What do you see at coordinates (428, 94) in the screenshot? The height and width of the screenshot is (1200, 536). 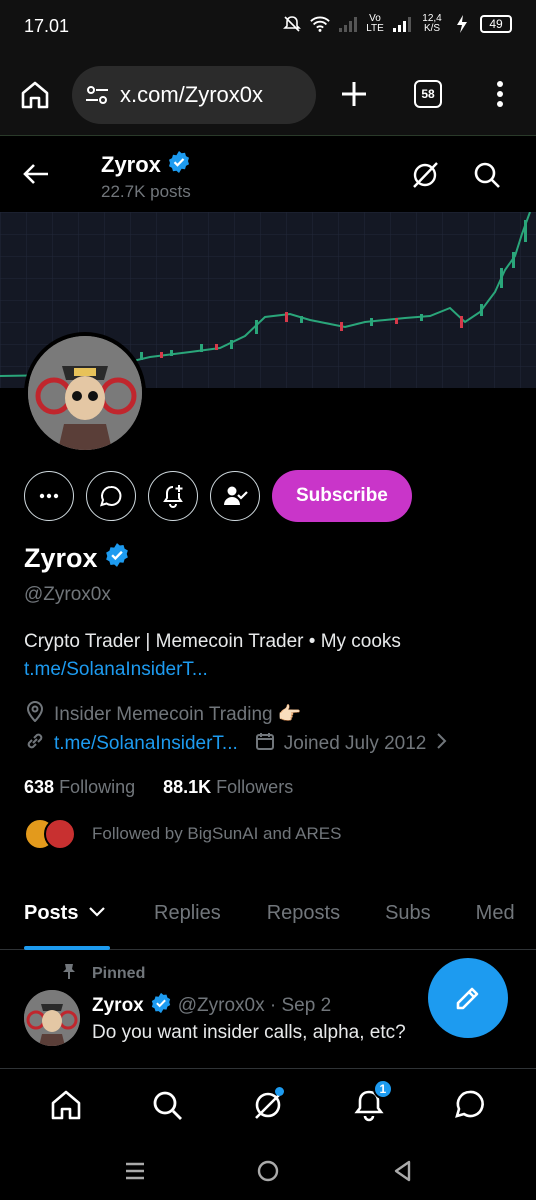 I see `tab-switcher-button: 58` at bounding box center [428, 94].